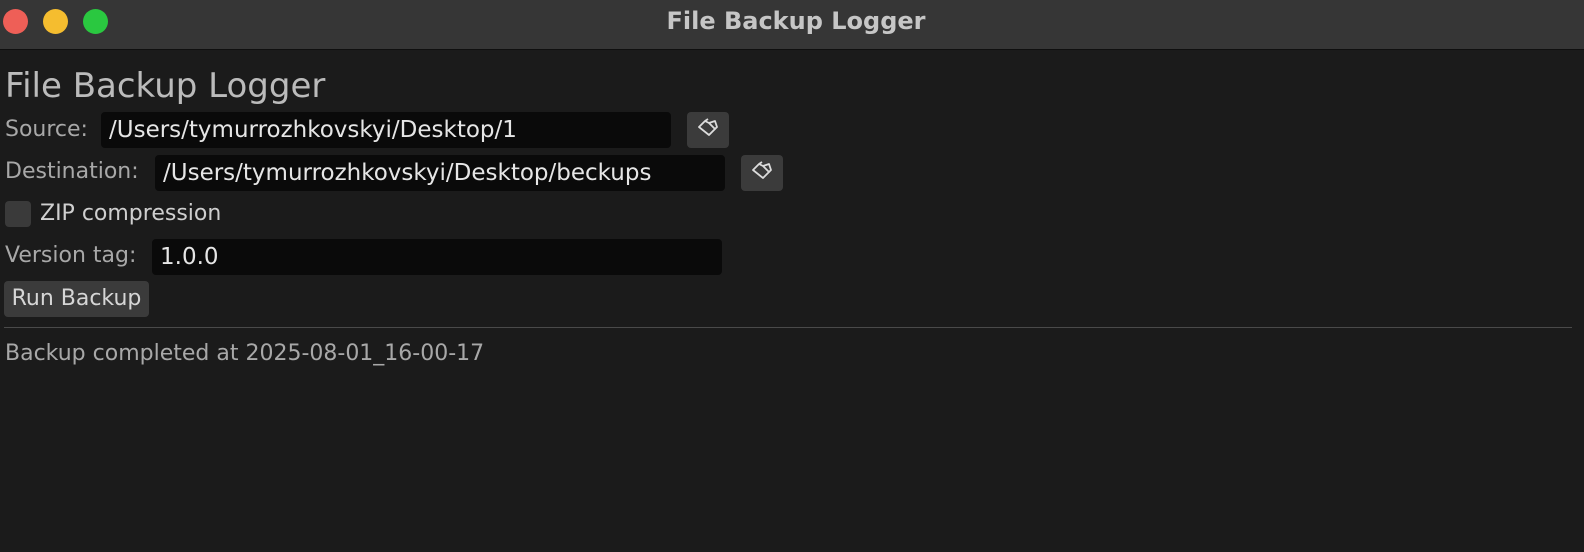  What do you see at coordinates (165, 86) in the screenshot?
I see `app-heading: File Backup Logger` at bounding box center [165, 86].